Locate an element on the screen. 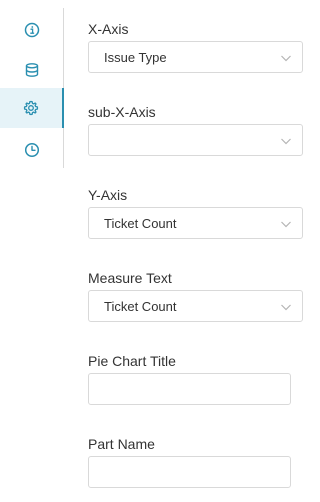 The height and width of the screenshot is (502, 320). pie-chart-title-label: Pie Chart Title is located at coordinates (132, 361).